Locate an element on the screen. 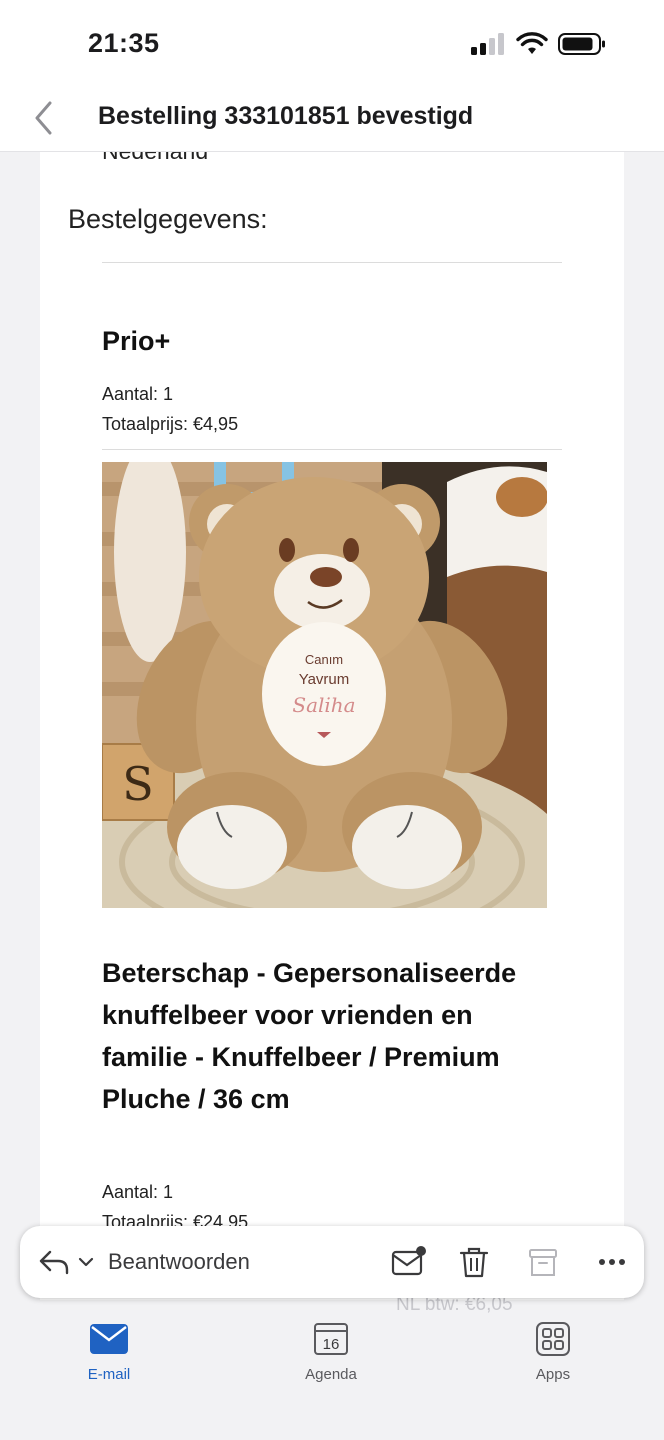  chevron-down-icon is located at coordinates (86, 1262).